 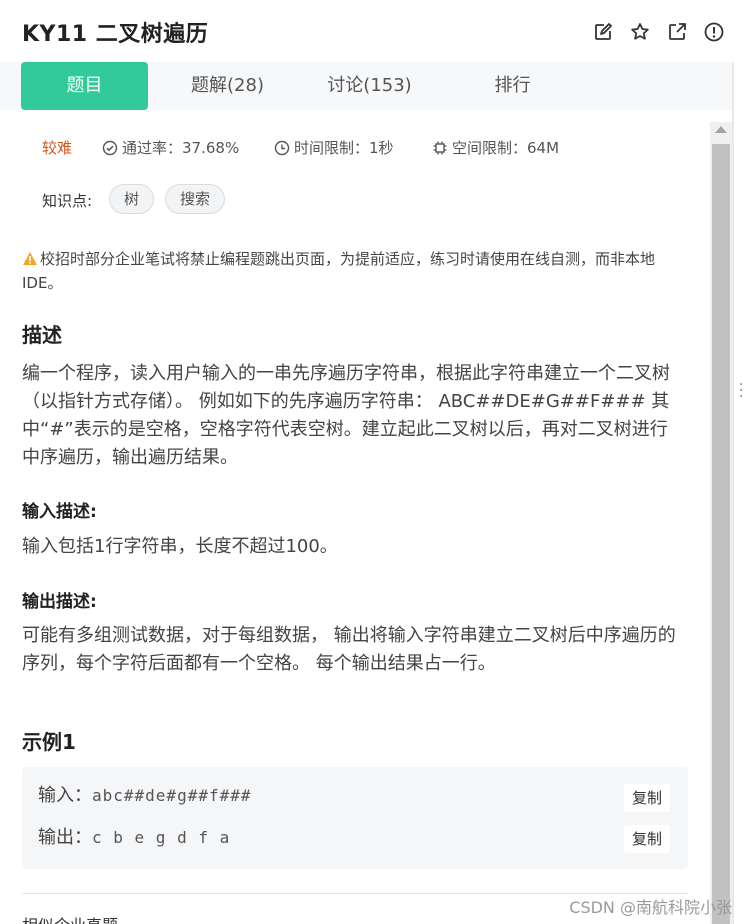 I want to click on difficulty-badge: 较难, so click(x=57, y=148).